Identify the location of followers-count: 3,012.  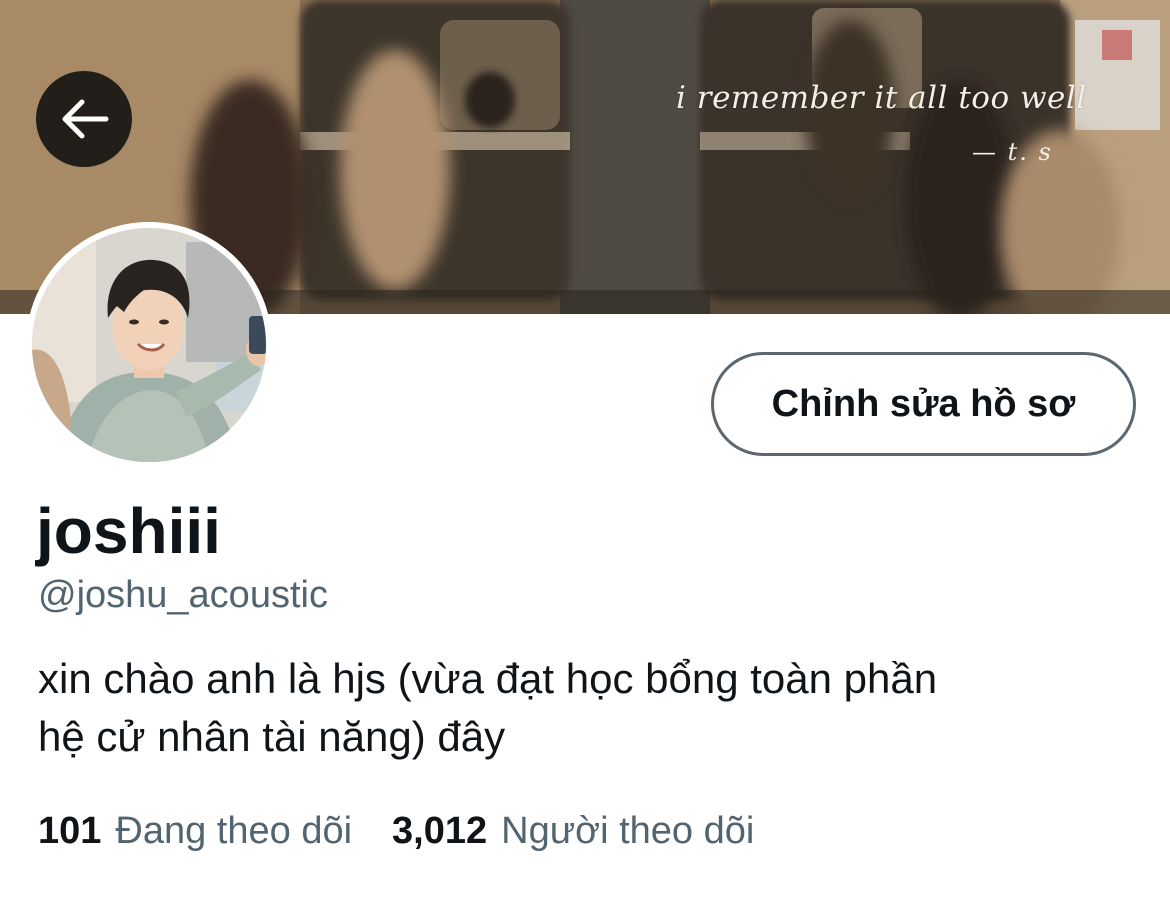
(440, 831).